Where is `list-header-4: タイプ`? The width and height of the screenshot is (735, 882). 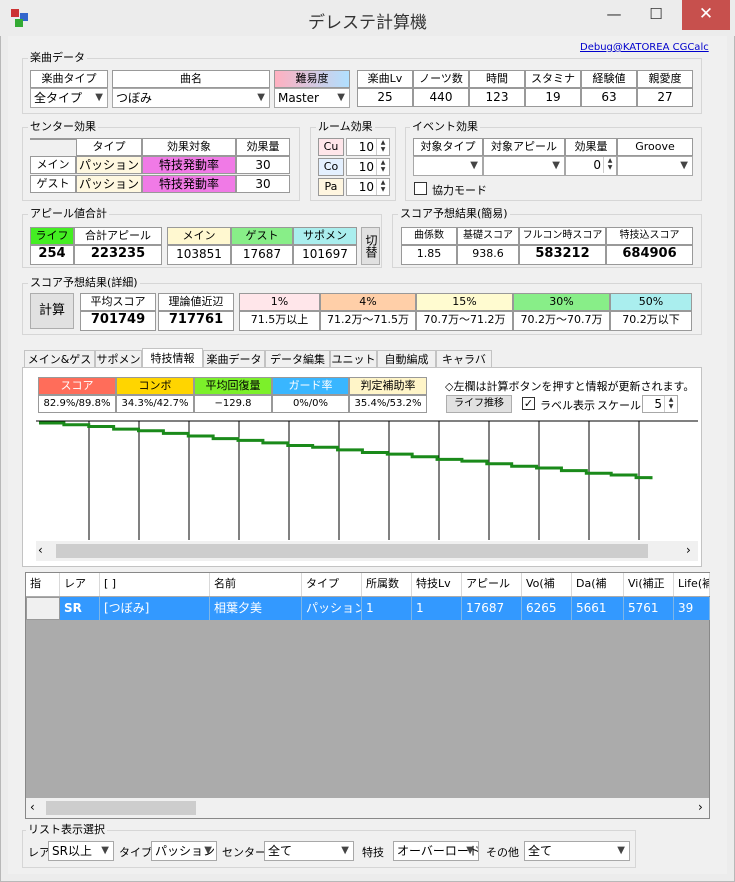
list-header-4: タイプ is located at coordinates (332, 584).